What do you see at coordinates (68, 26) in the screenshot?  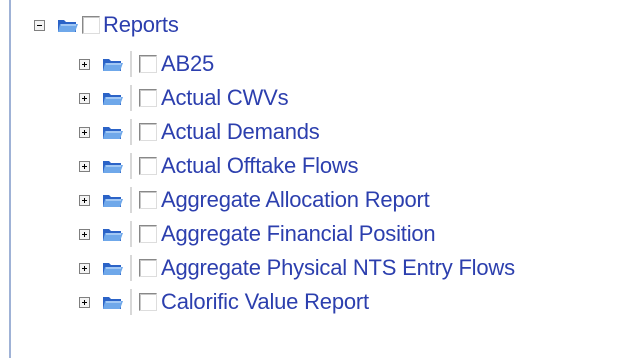 I see `folder-open-icon` at bounding box center [68, 26].